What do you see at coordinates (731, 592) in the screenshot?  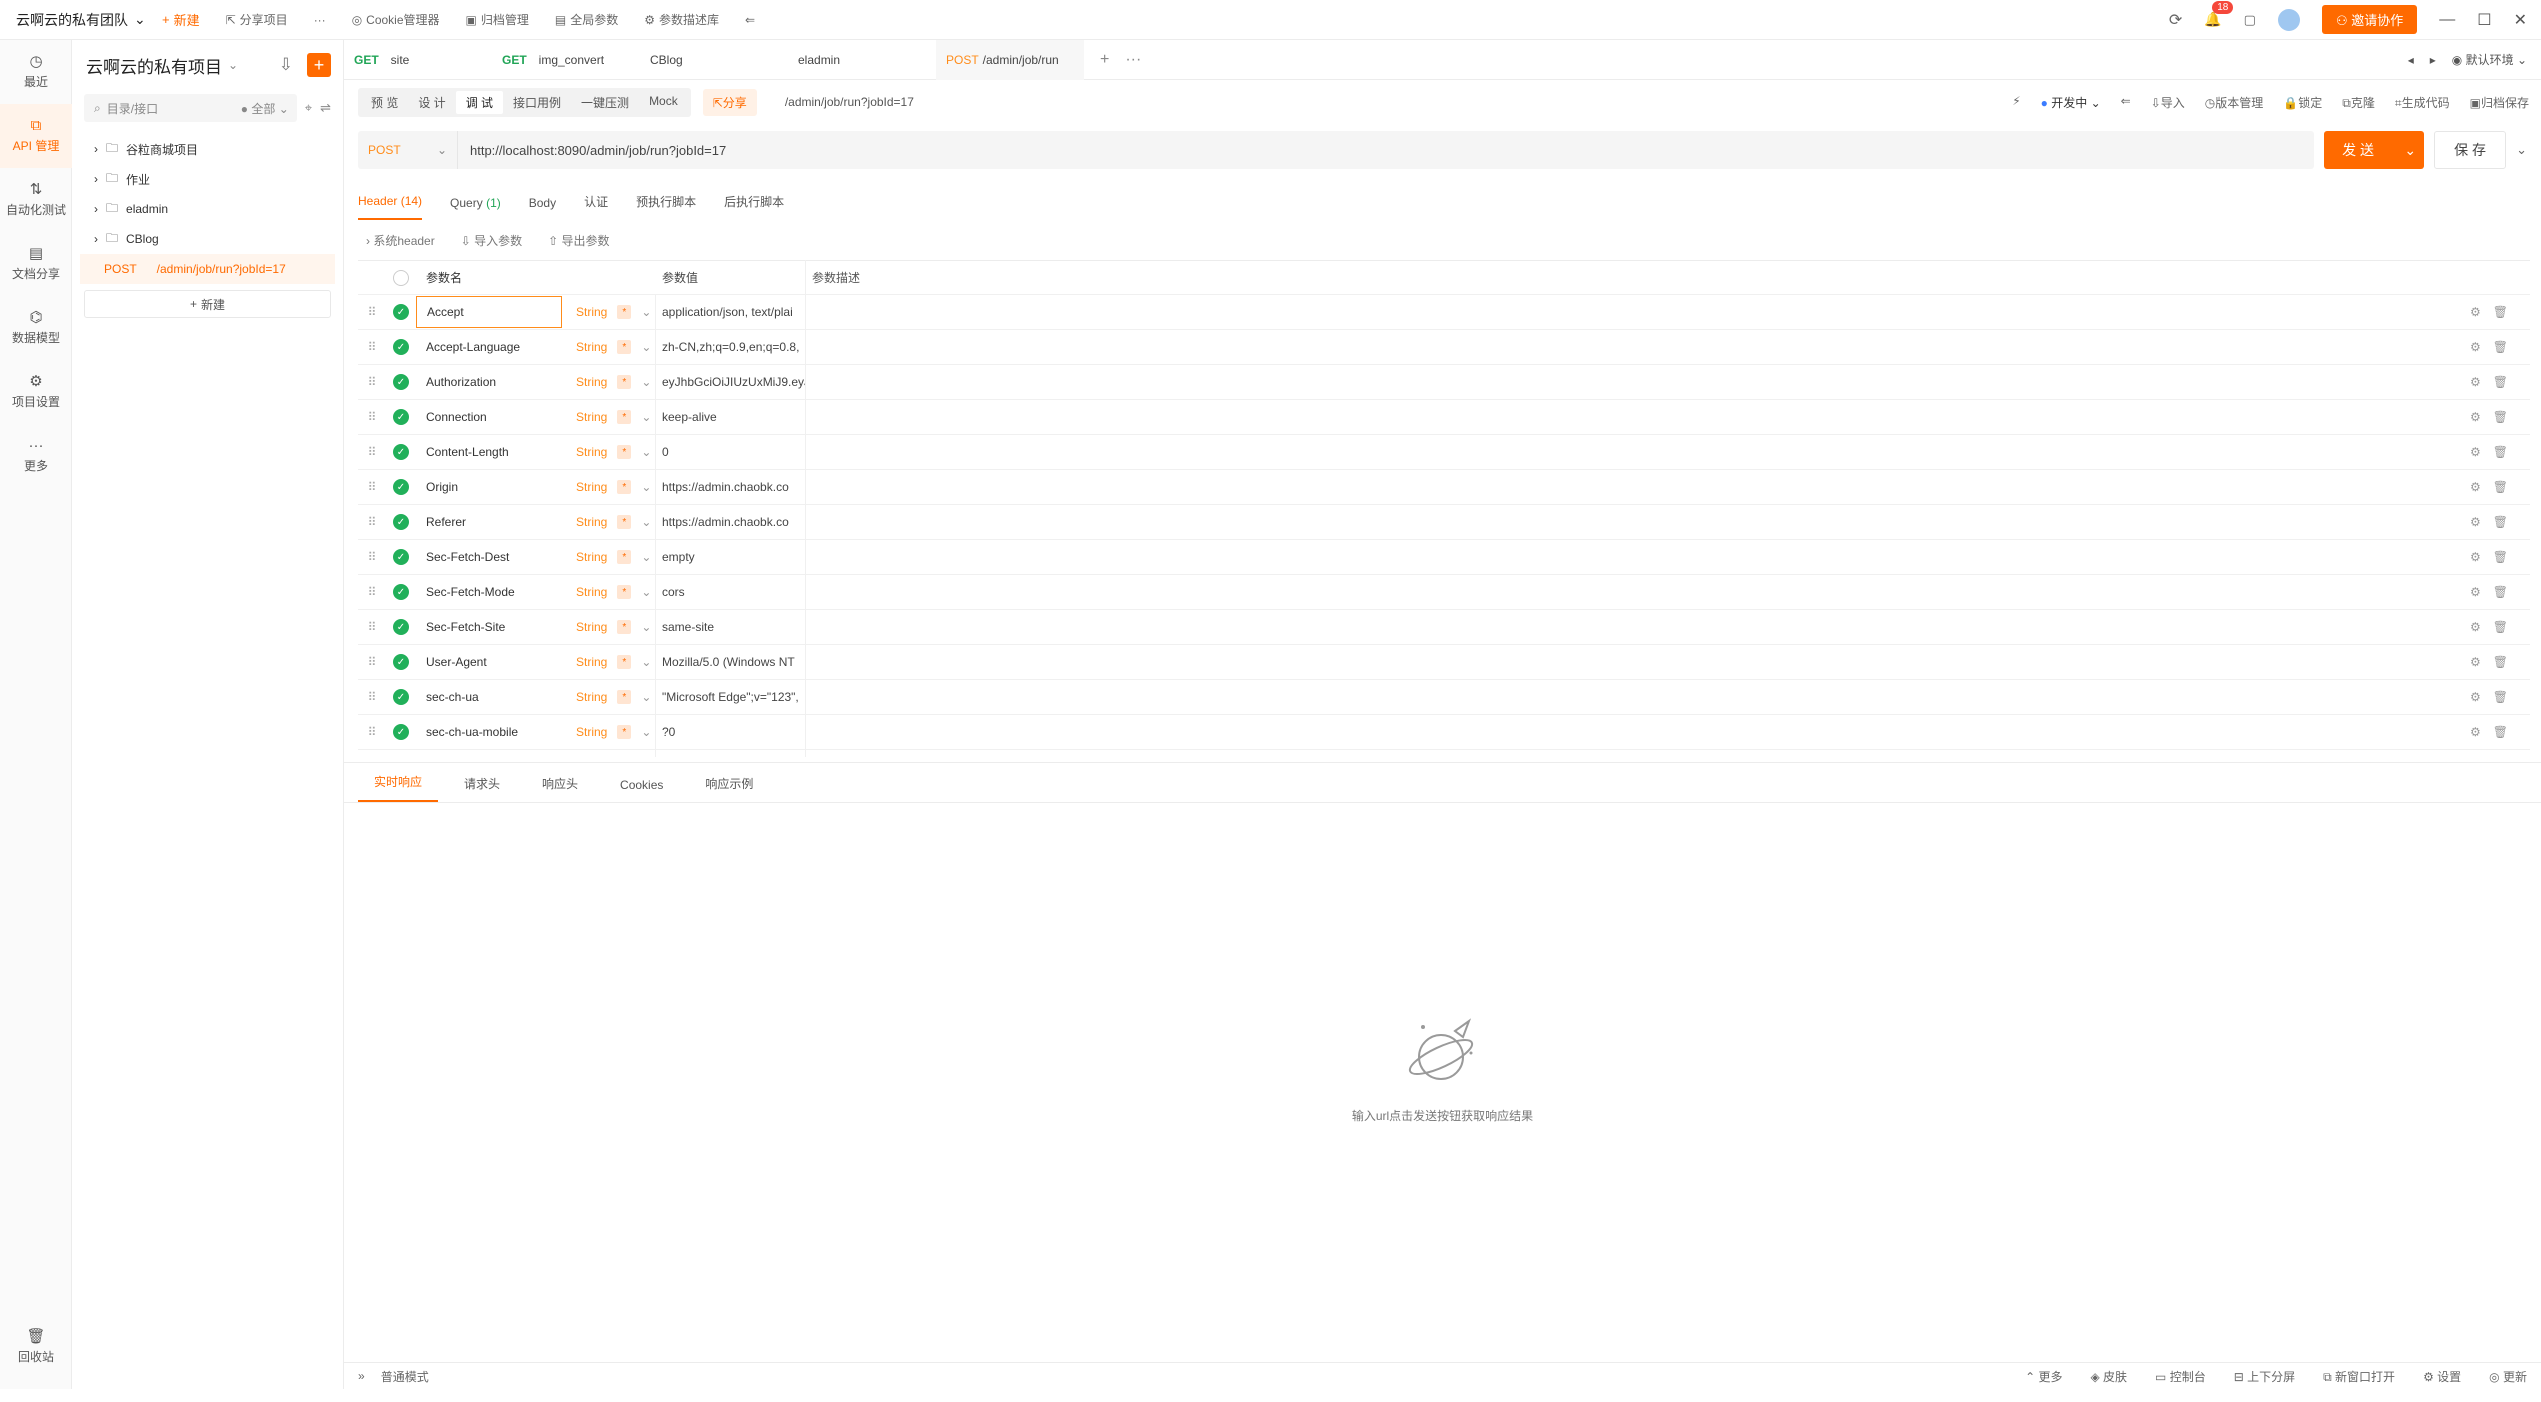 I see `param-value-input: cors` at bounding box center [731, 592].